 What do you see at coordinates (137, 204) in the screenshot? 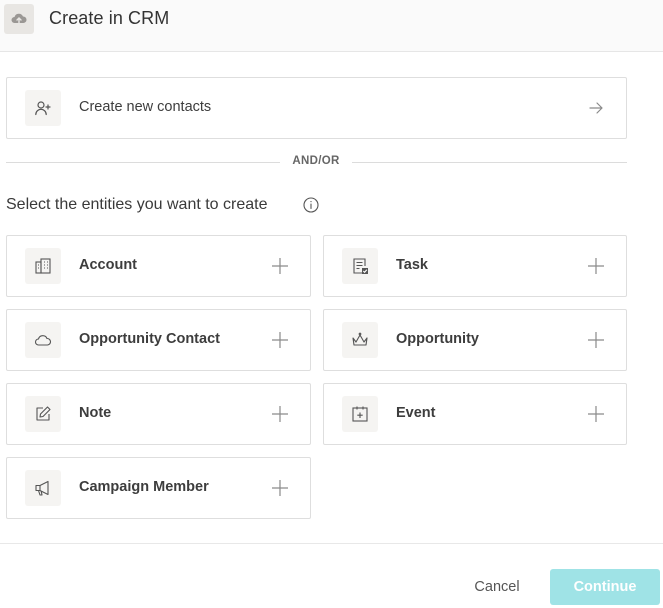
I see `section-title: Select the entities you want to create` at bounding box center [137, 204].